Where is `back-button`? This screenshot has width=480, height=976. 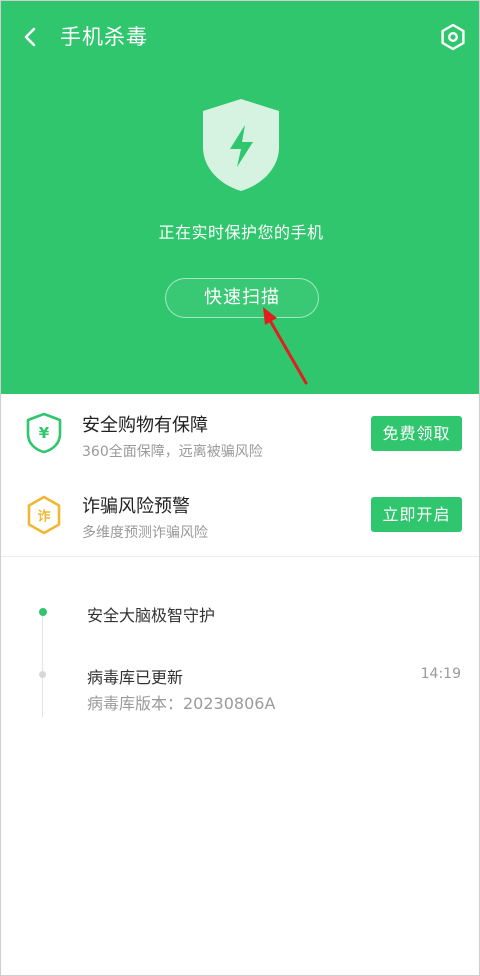
back-button is located at coordinates (31, 37).